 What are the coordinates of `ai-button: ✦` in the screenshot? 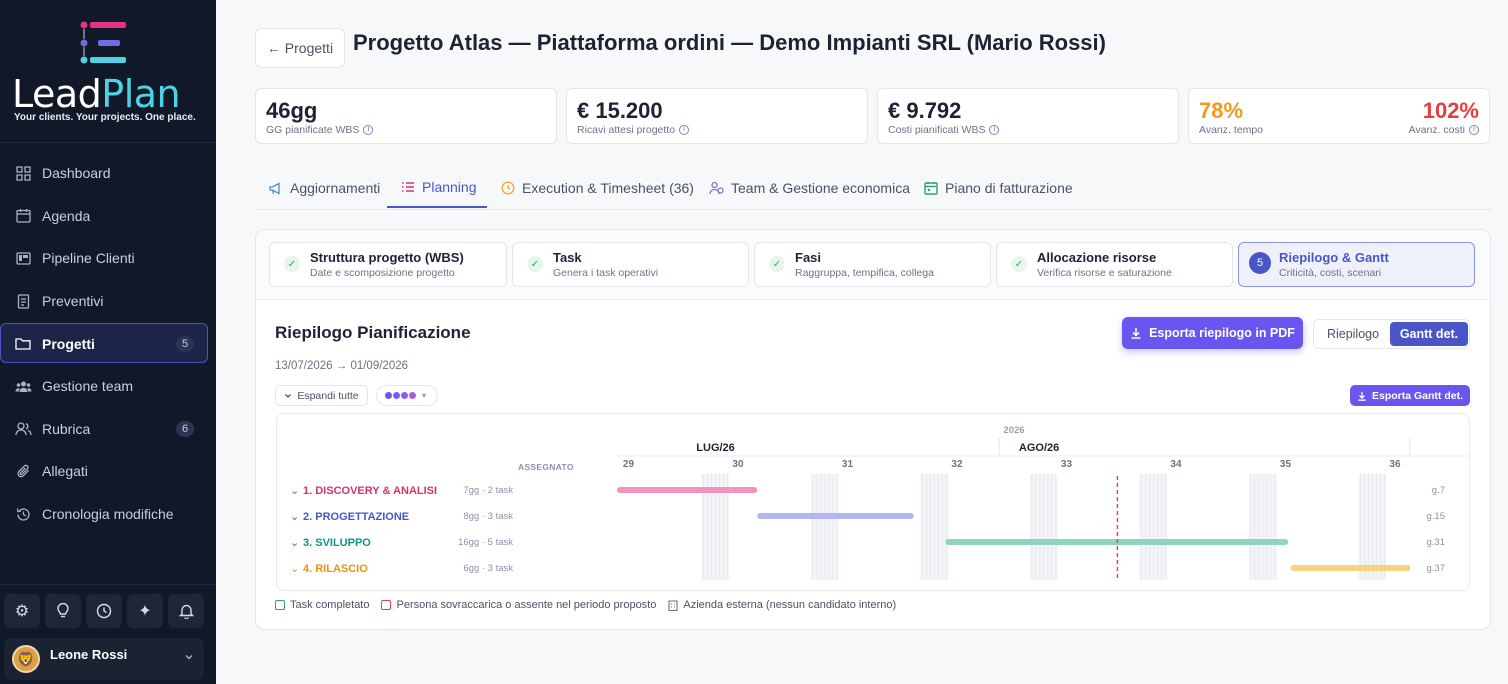 It's located at (145, 611).